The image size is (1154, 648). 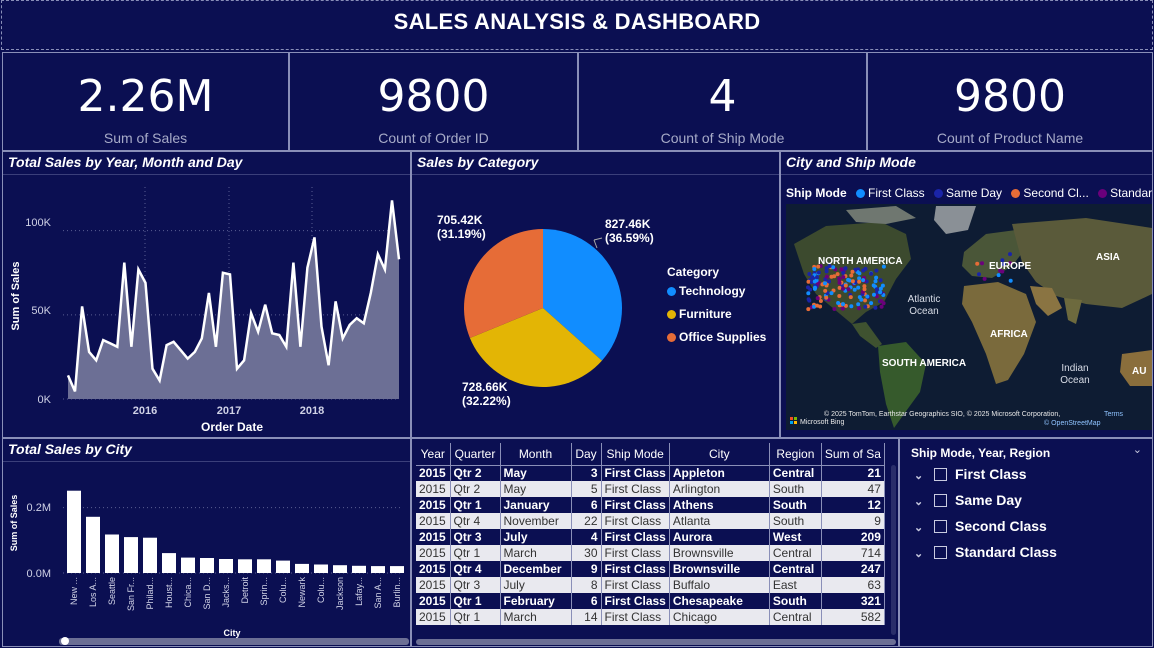 I want to click on slicer-item-standard-class: ⌄ Standard Class, so click(x=985, y=552).